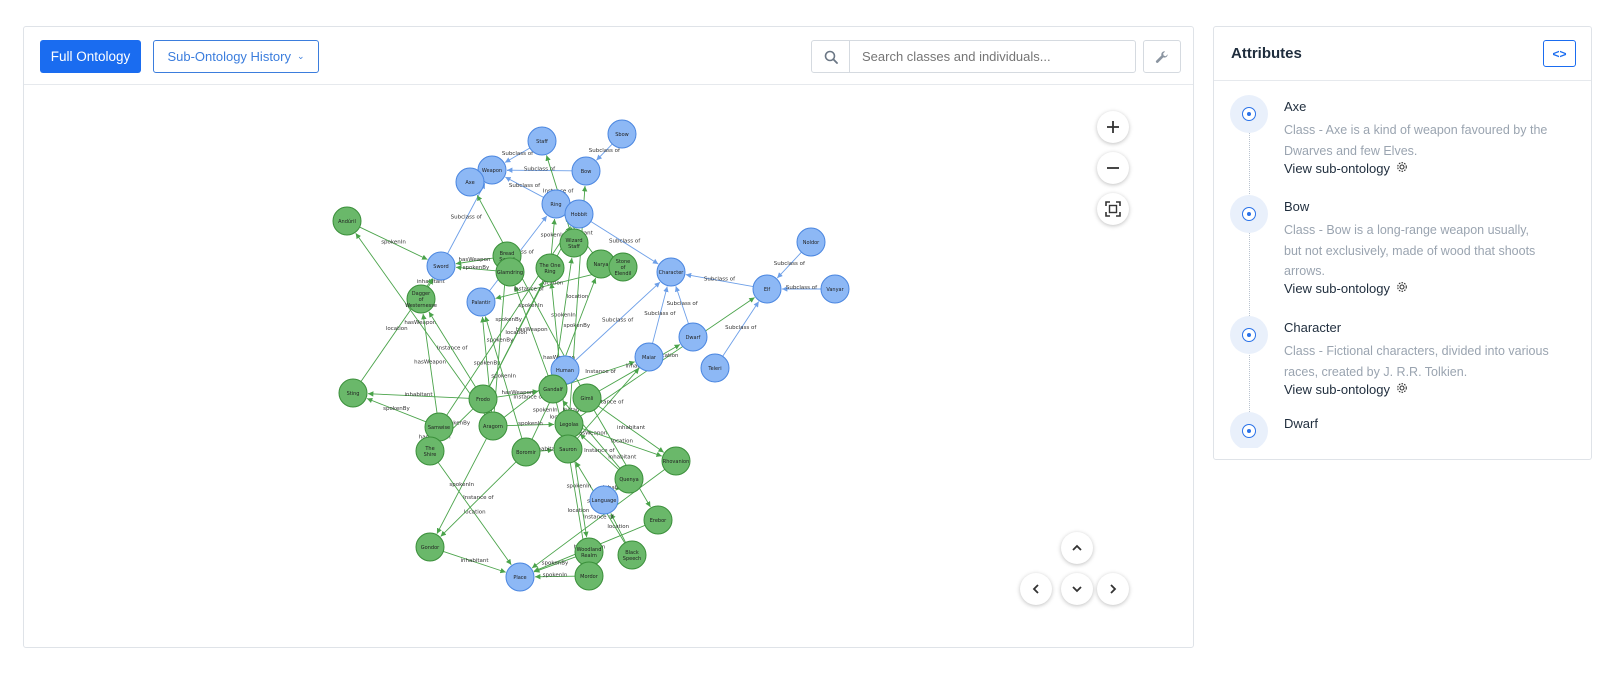 This screenshot has width=1612, height=674. I want to click on search-input, so click(992, 56).